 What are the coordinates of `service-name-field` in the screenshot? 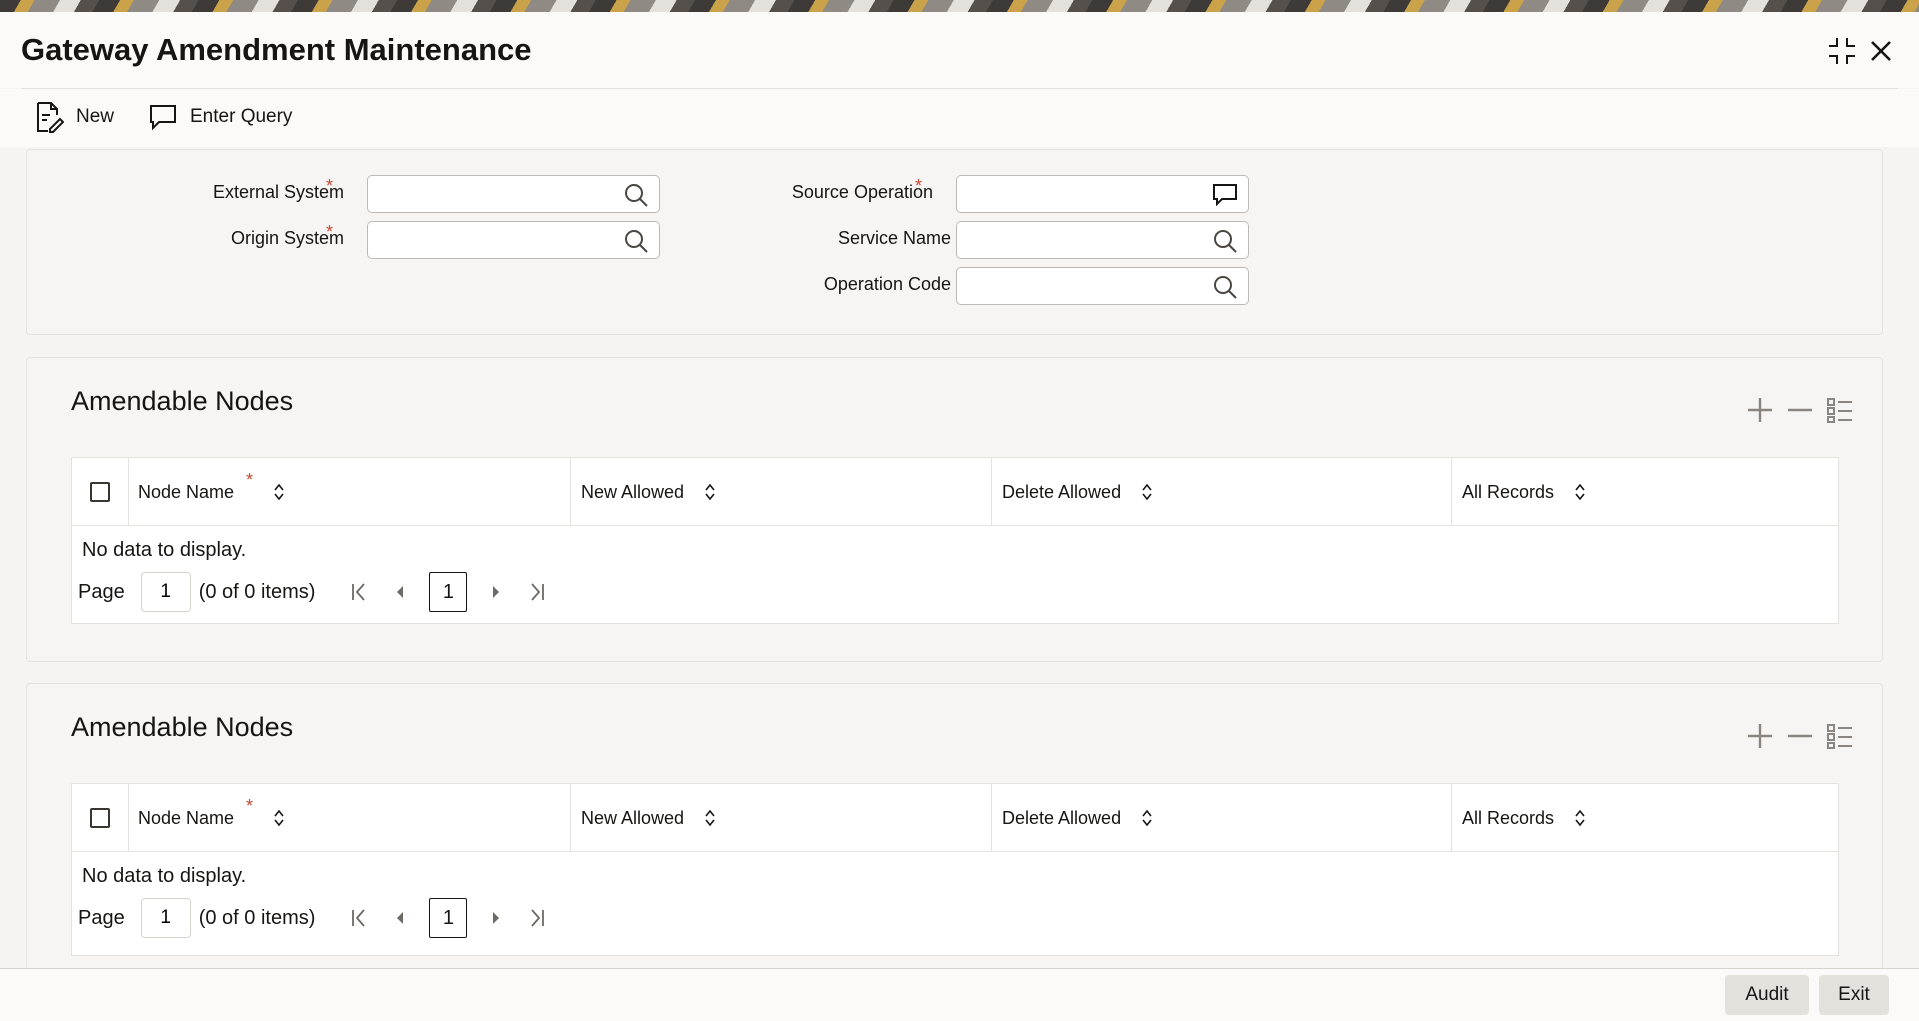 It's located at (1102, 240).